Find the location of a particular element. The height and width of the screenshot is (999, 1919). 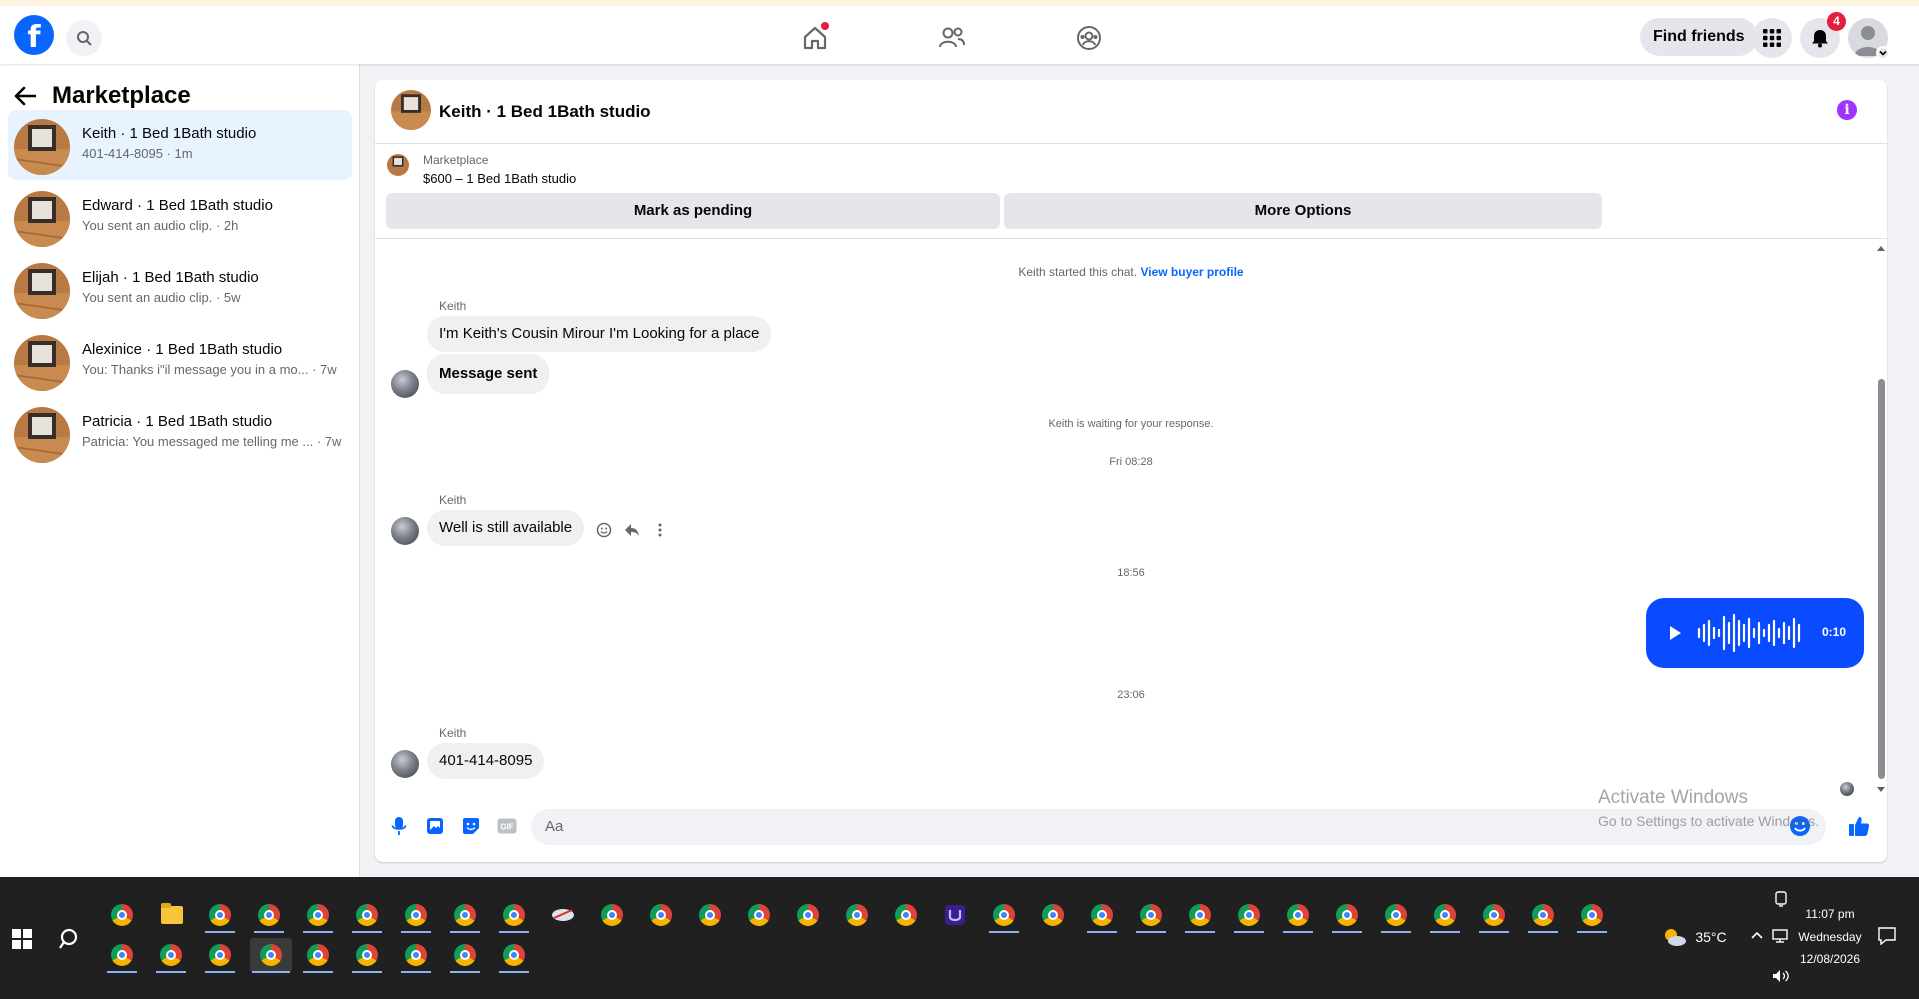

notifications-button: 4 is located at coordinates (1823, 35).